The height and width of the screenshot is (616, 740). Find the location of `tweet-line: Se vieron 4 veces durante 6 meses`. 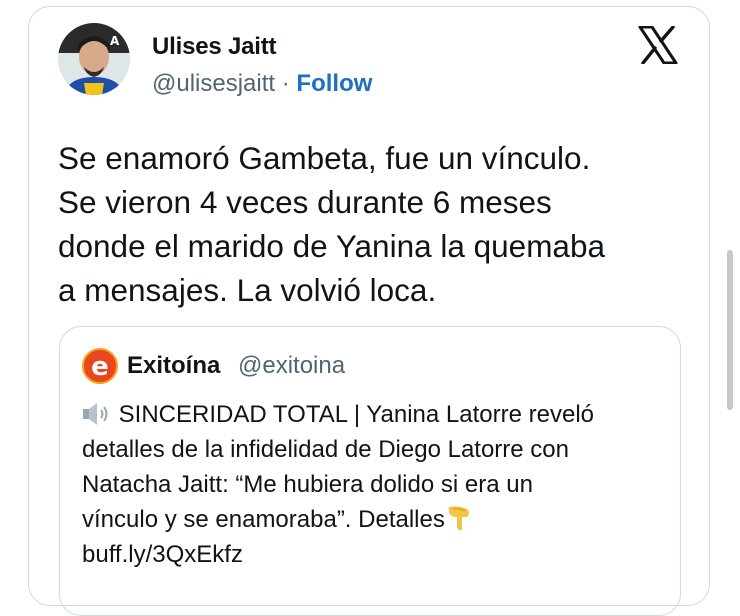

tweet-line: Se vieron 4 veces durante 6 meses is located at coordinates (305, 202).